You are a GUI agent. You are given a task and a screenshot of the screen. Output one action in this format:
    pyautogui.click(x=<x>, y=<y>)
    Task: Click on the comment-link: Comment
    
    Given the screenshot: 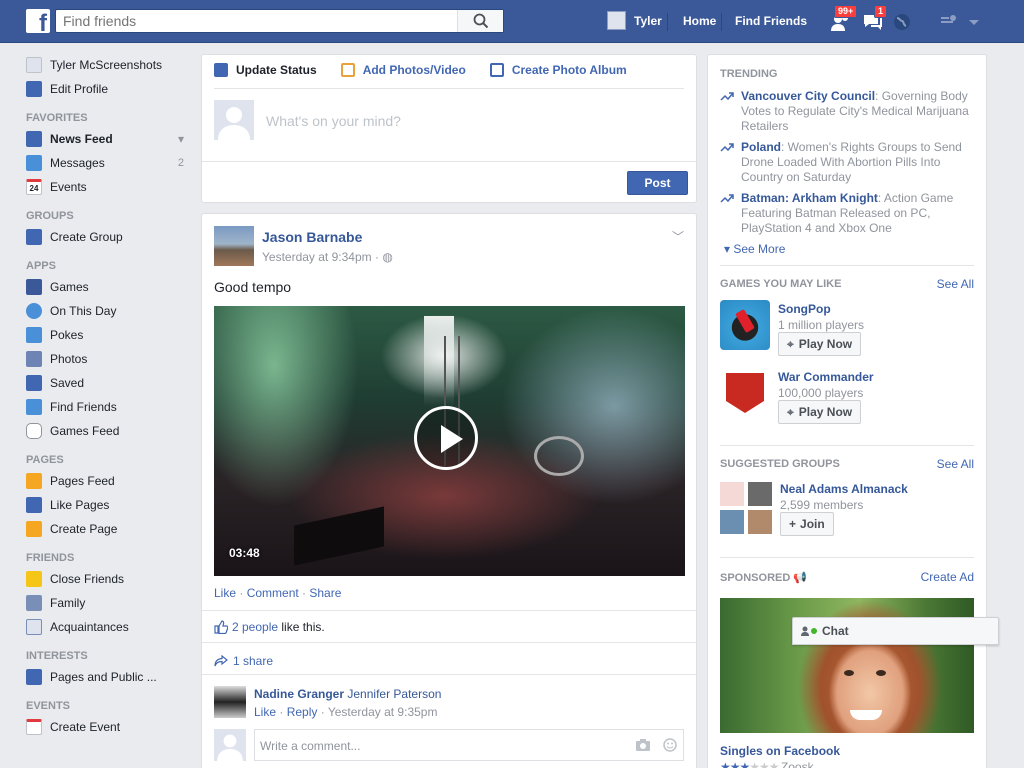 What is the action you would take?
    pyautogui.click(x=273, y=593)
    